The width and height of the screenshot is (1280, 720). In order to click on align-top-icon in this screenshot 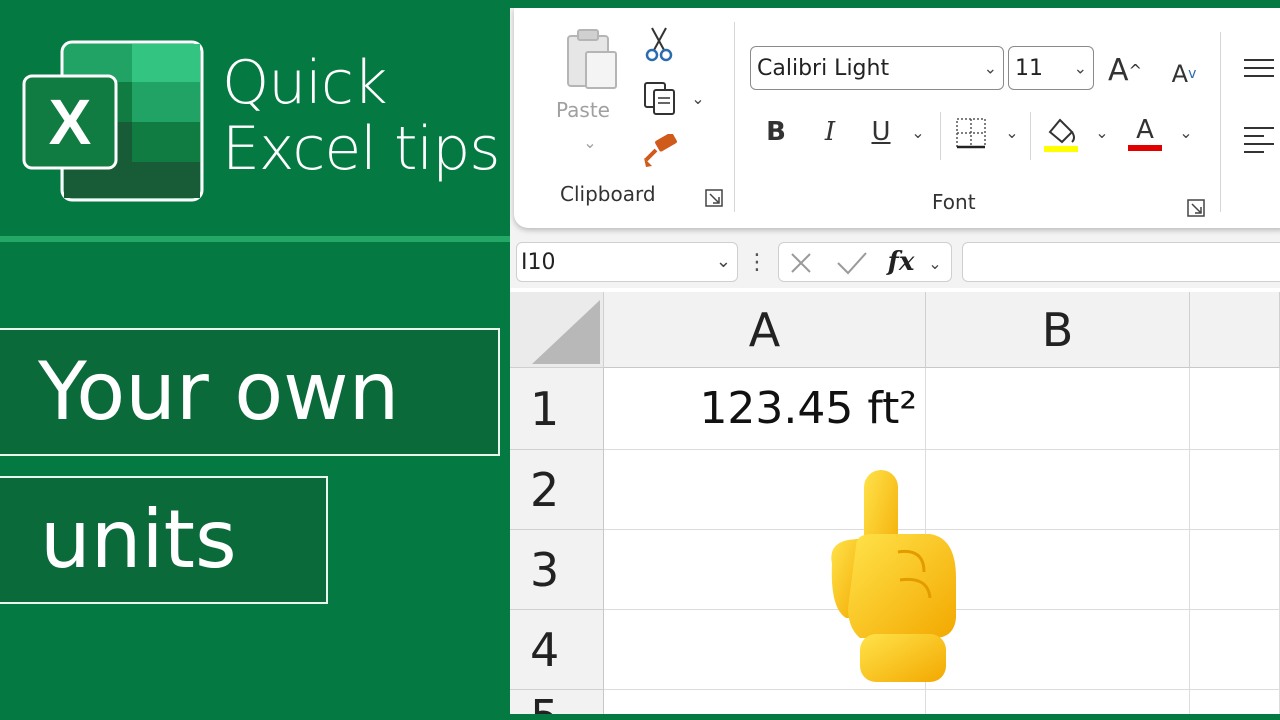, I will do `click(1257, 69)`.